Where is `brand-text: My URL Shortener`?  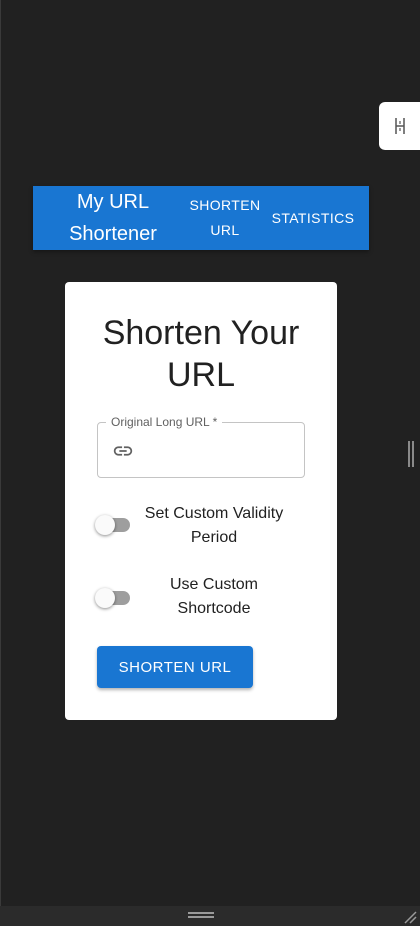
brand-text: My URL Shortener is located at coordinates (113, 218).